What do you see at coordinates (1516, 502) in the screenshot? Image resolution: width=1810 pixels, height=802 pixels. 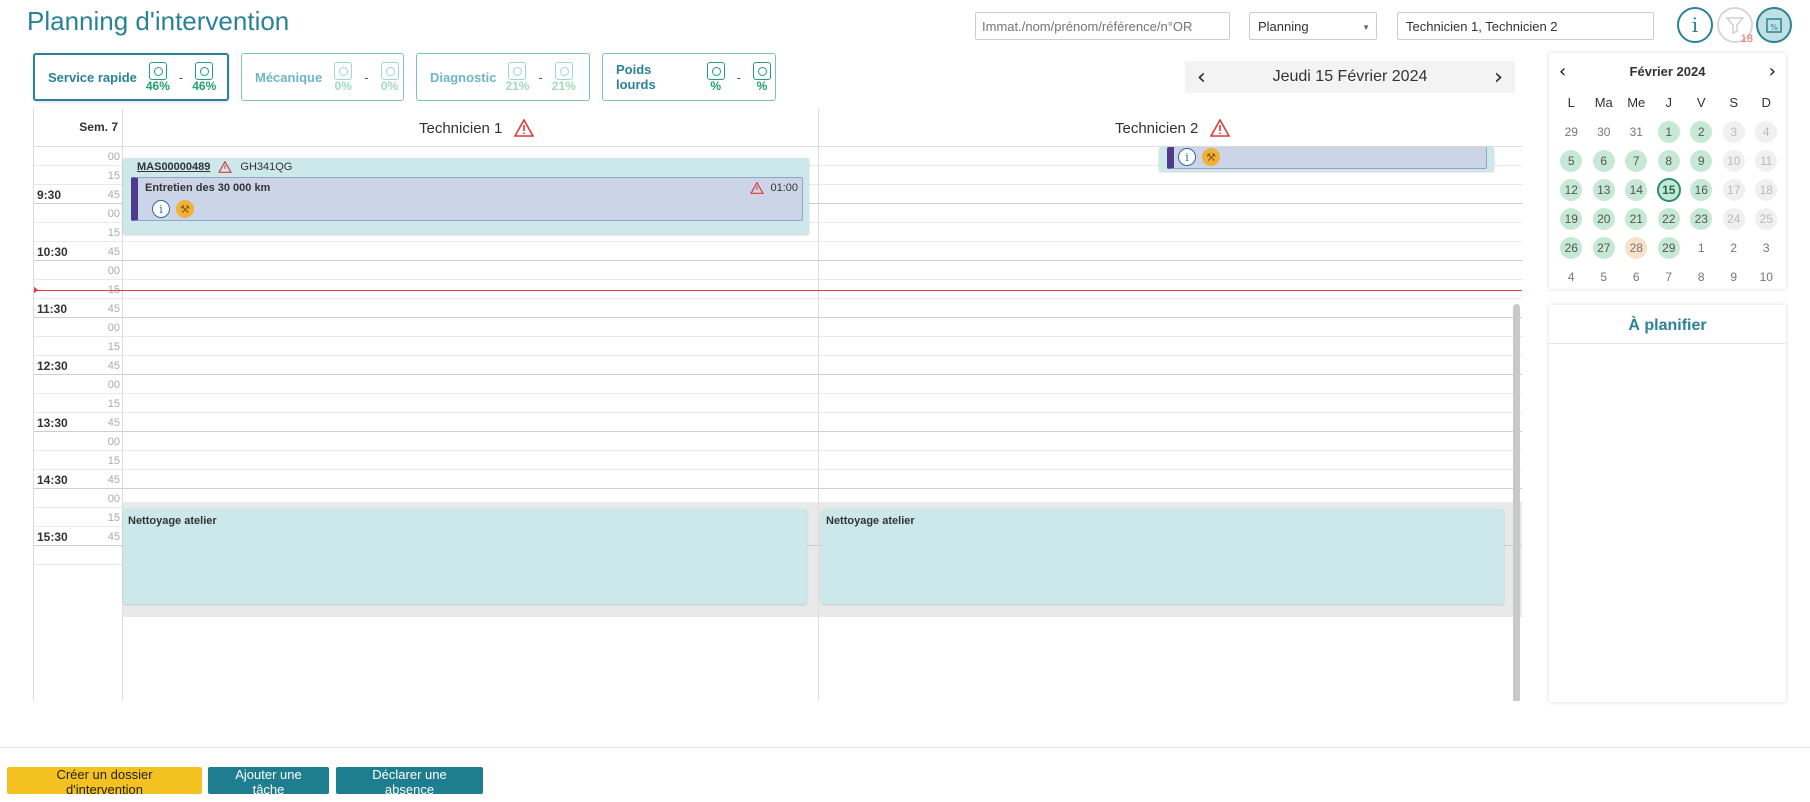 I see `vertical-scrollbar` at bounding box center [1516, 502].